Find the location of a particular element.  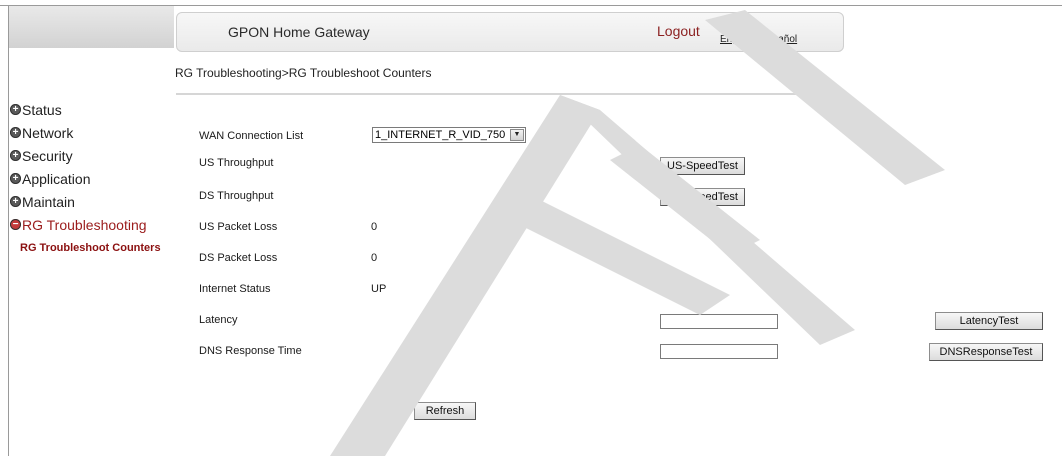

language-switcher: English | Español is located at coordinates (758, 39).